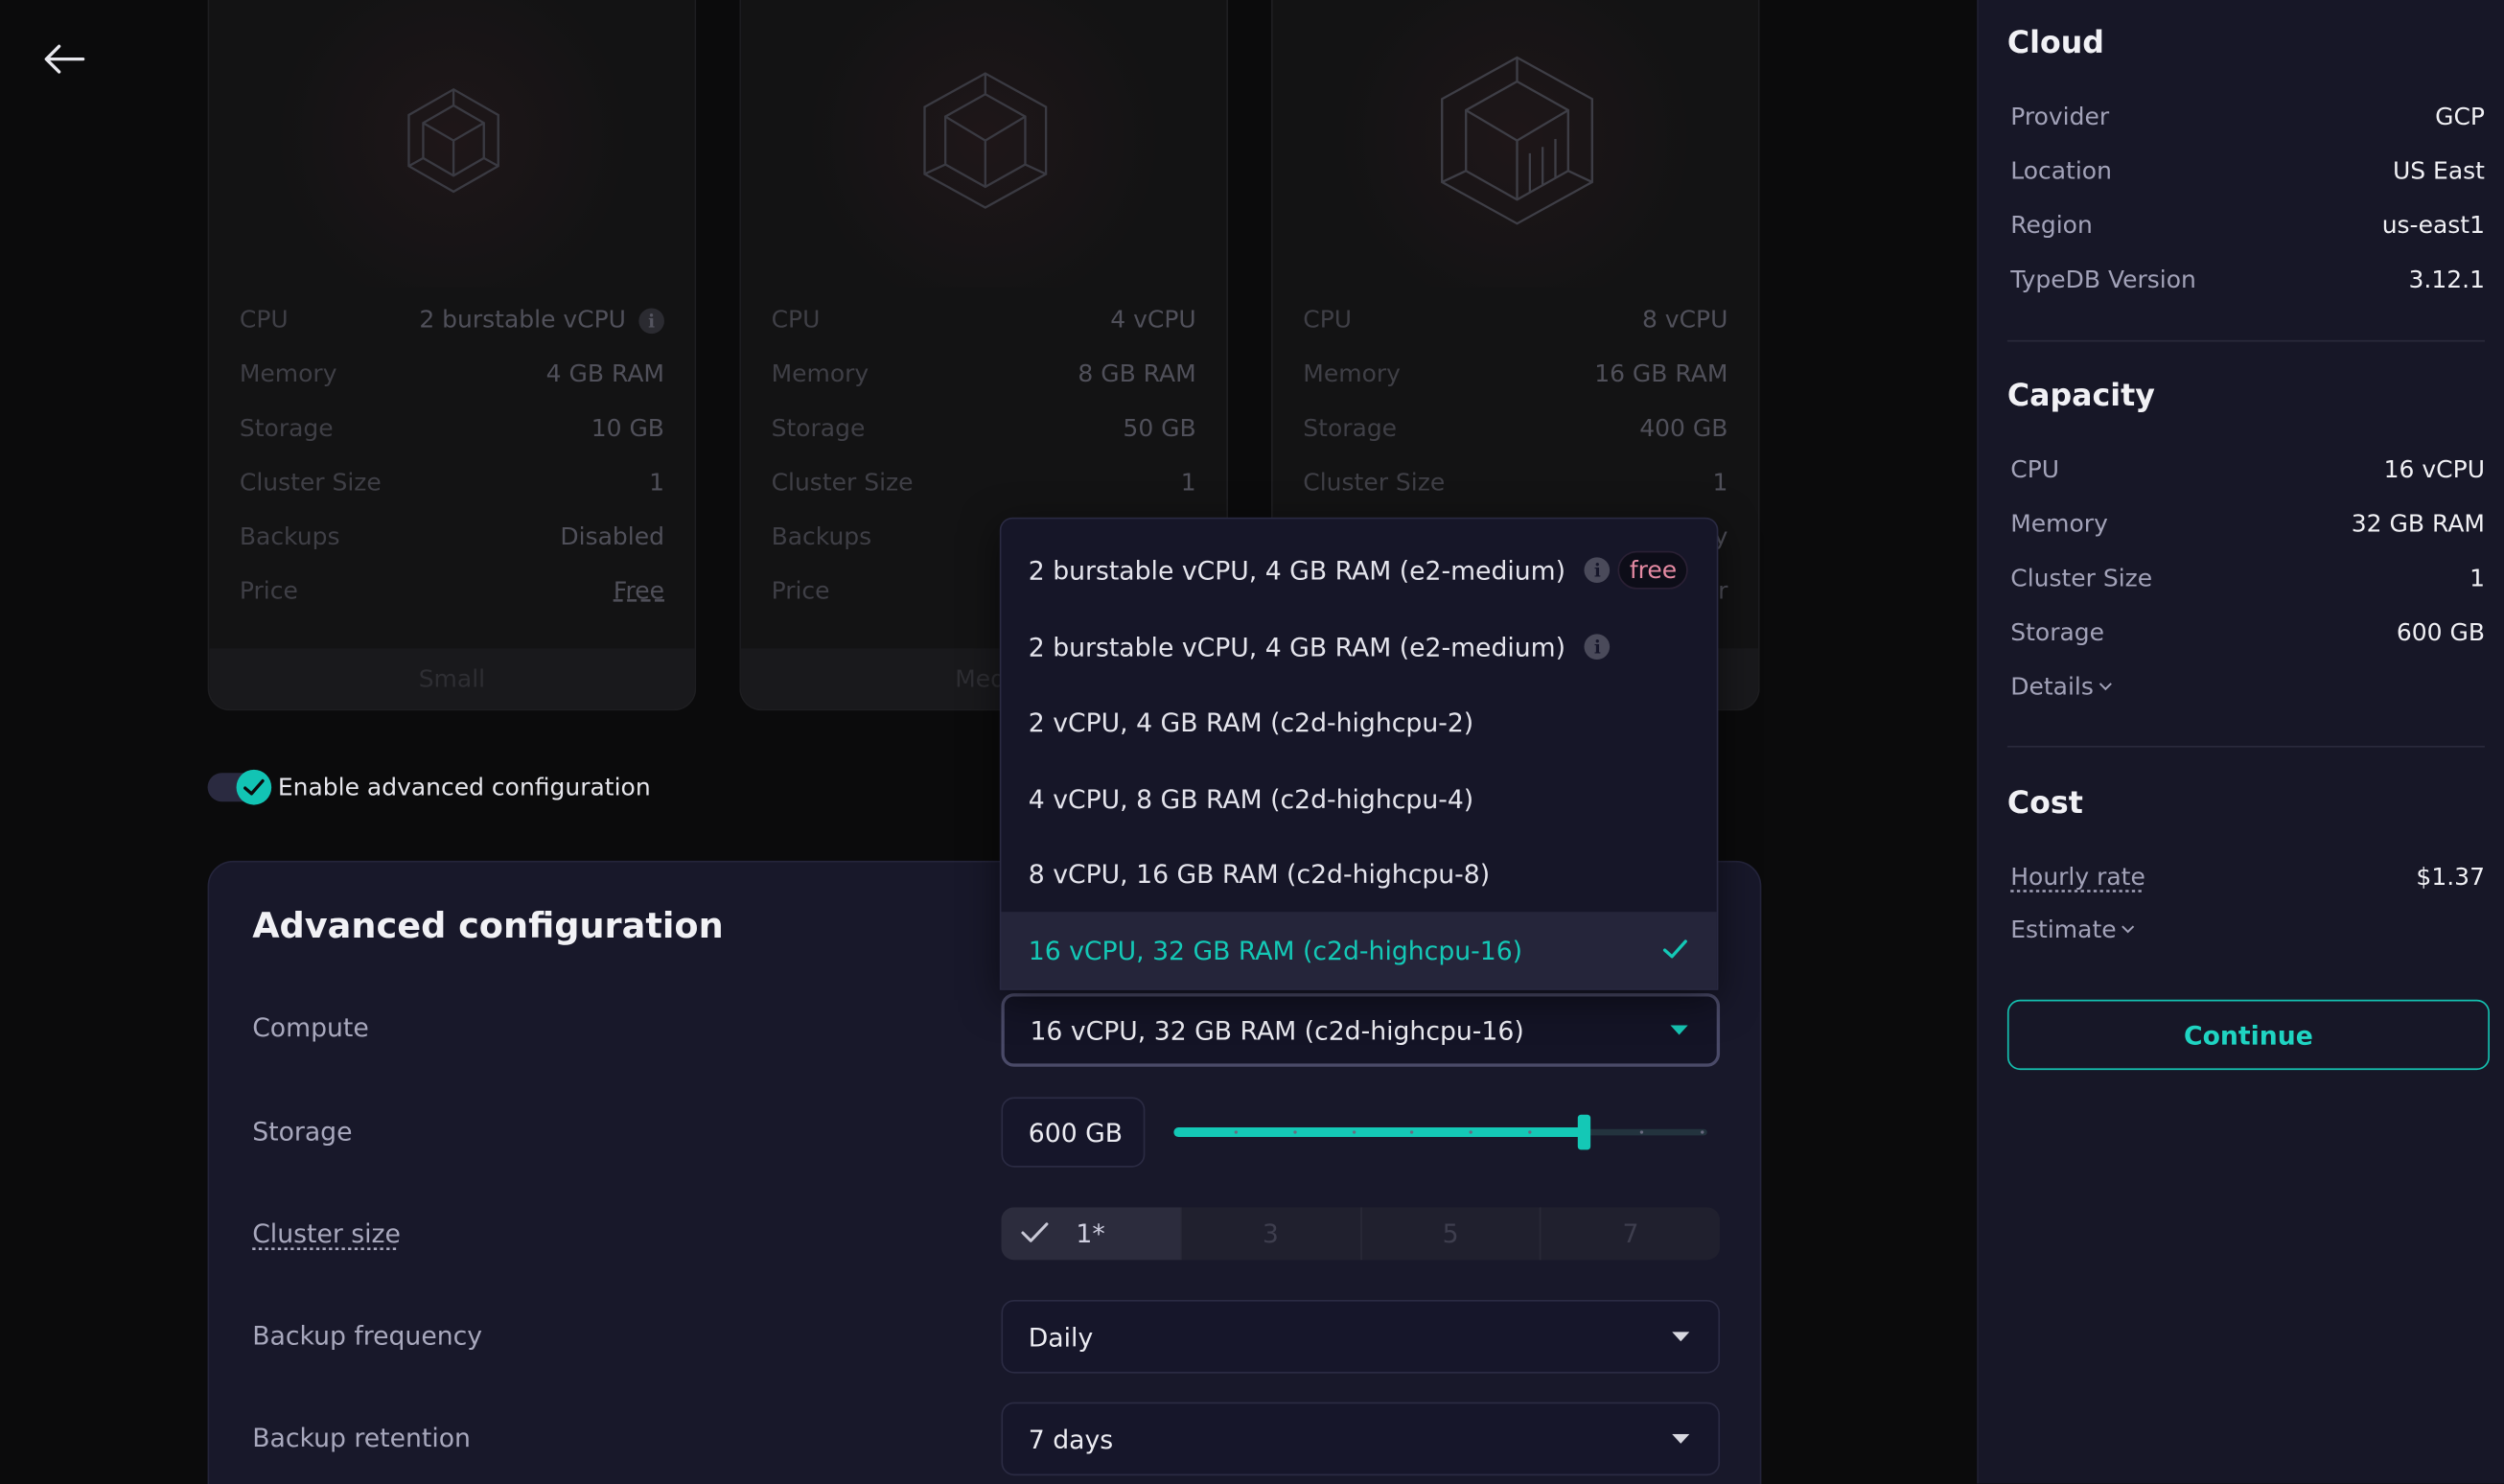 The height and width of the screenshot is (1484, 2504). I want to click on cluster-size-option-1: 1*, so click(1090, 1234).